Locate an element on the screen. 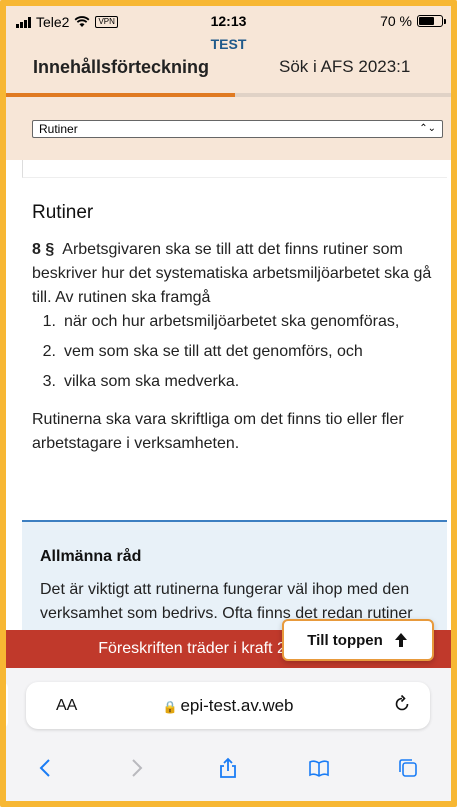 This screenshot has height=807, width=457. tabs-icon is located at coordinates (408, 768).